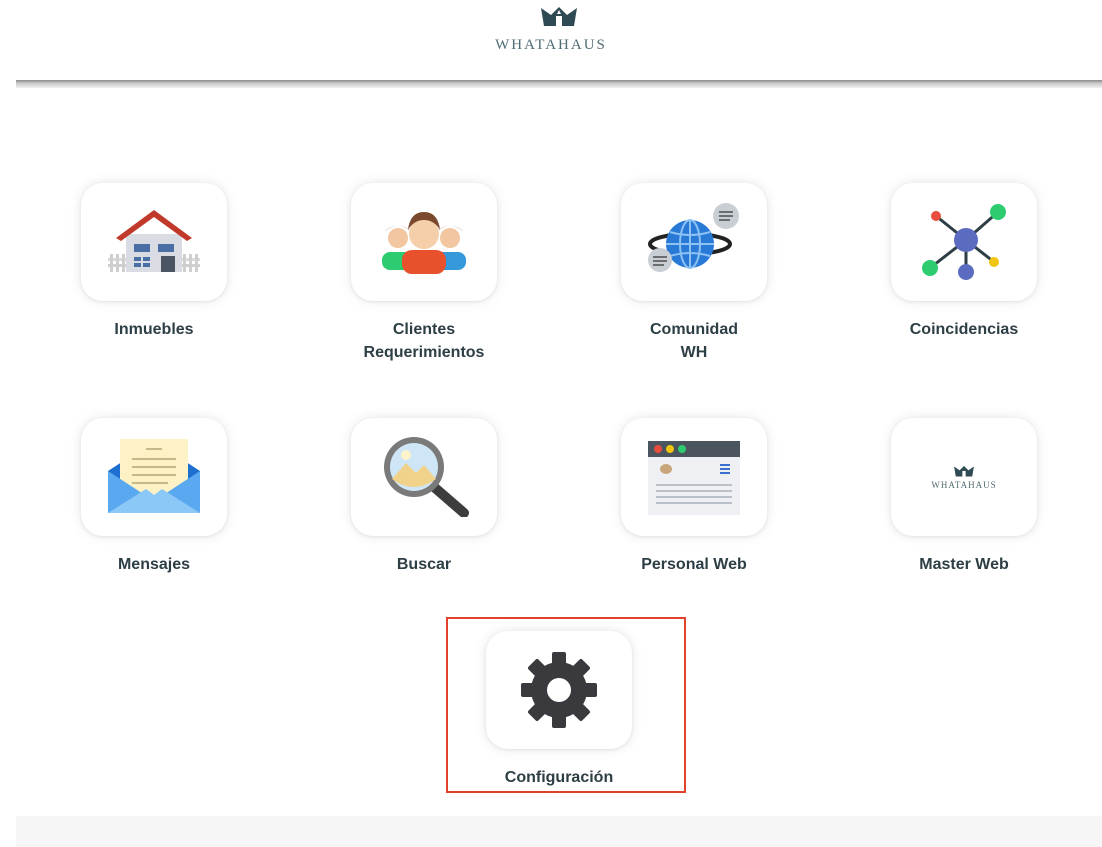 This screenshot has height=847, width=1102. What do you see at coordinates (559, 831) in the screenshot?
I see `footer-band` at bounding box center [559, 831].